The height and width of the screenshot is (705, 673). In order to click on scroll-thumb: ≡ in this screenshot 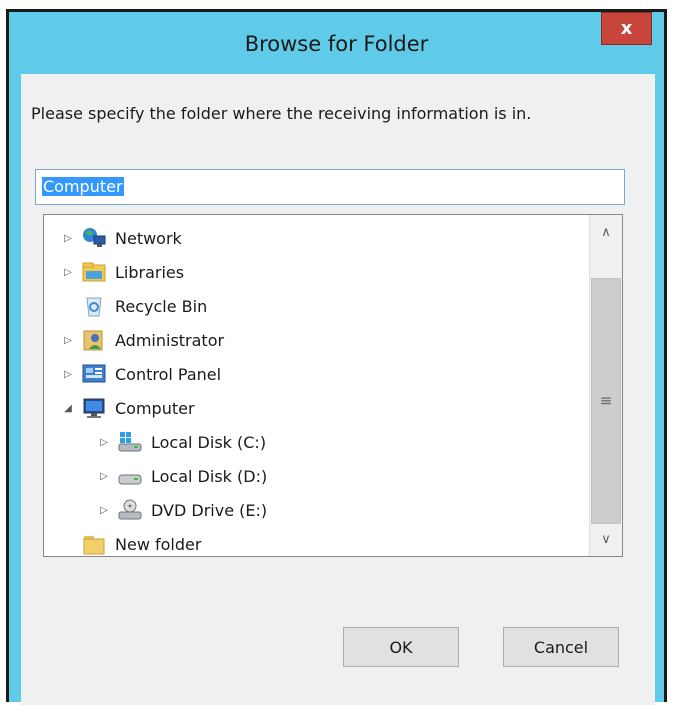, I will do `click(606, 401)`.